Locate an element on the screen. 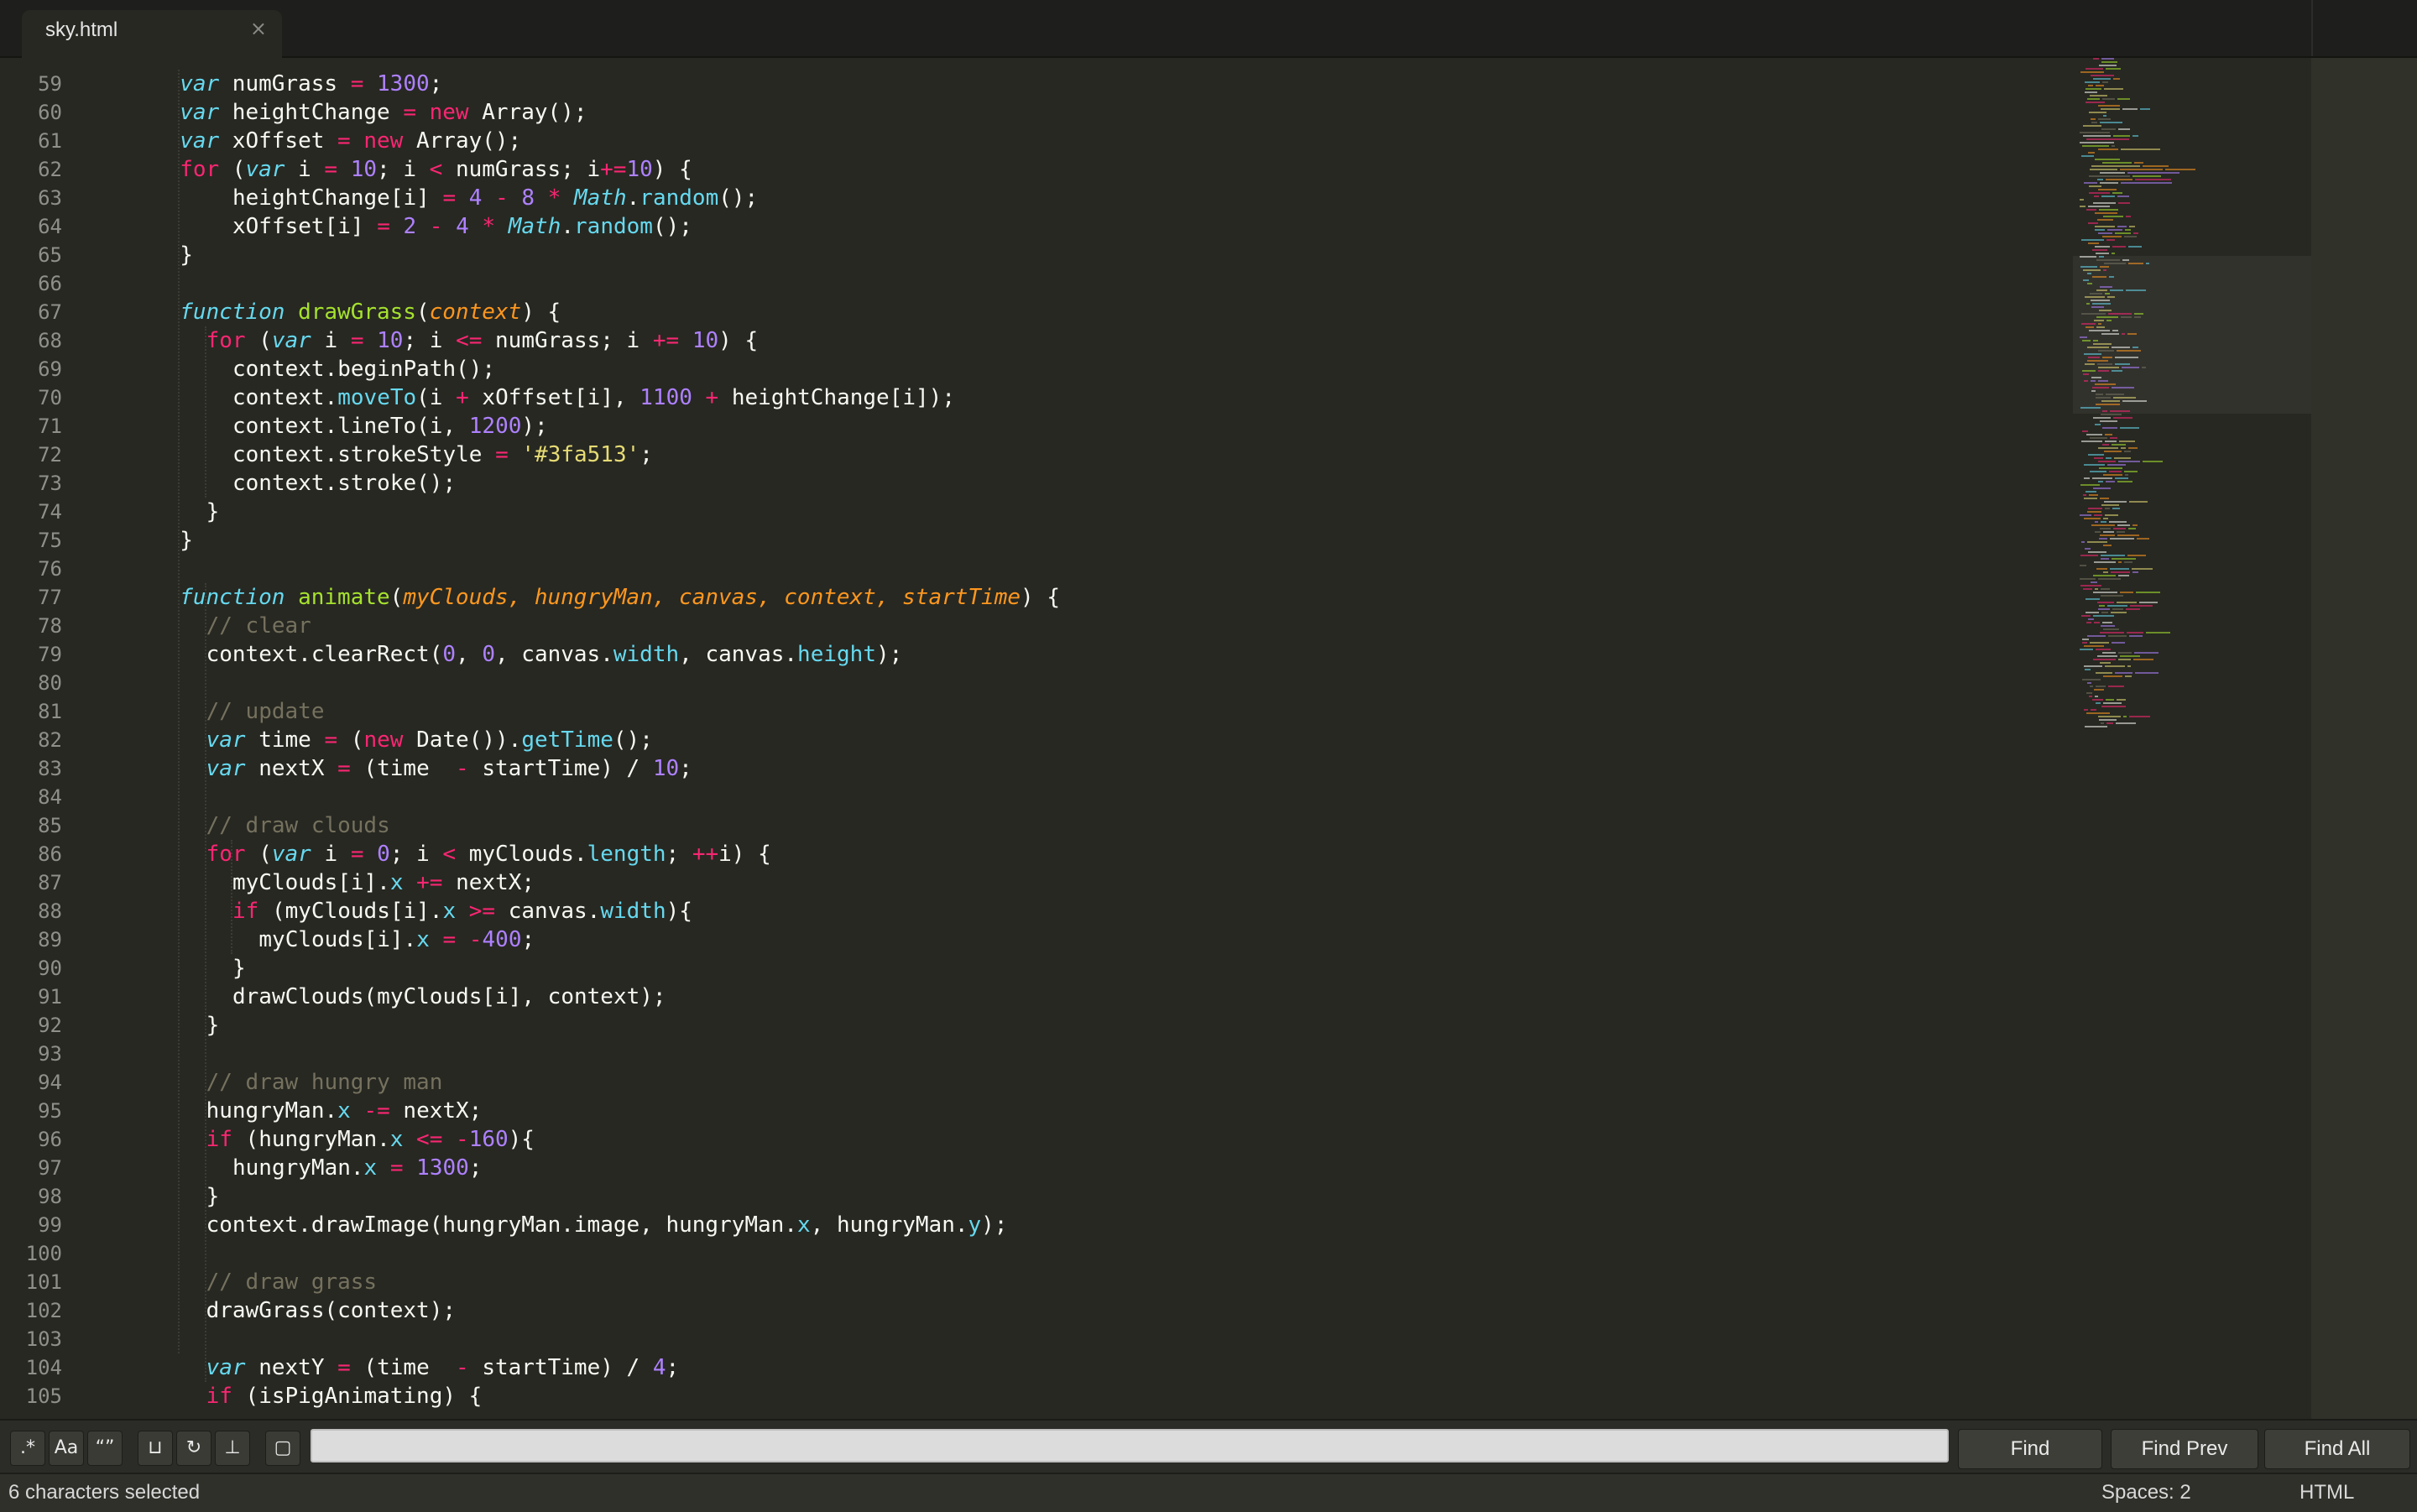  code-token: getTime is located at coordinates (567, 740).